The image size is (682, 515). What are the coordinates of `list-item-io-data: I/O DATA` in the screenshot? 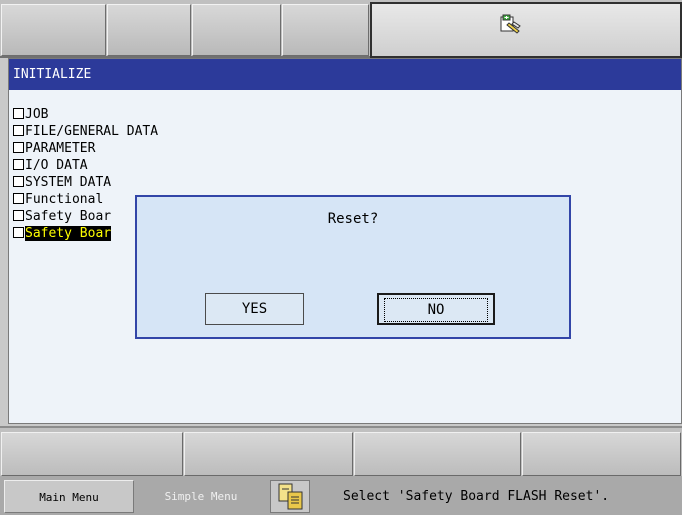 It's located at (50, 165).